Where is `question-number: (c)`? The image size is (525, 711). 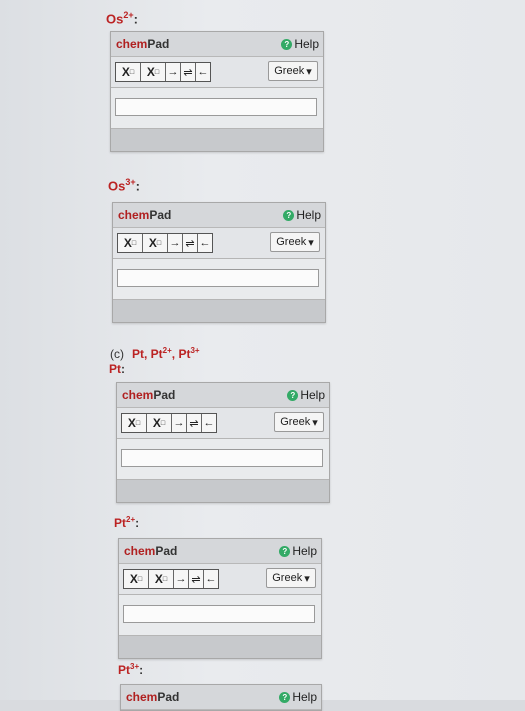 question-number: (c) is located at coordinates (117, 354).